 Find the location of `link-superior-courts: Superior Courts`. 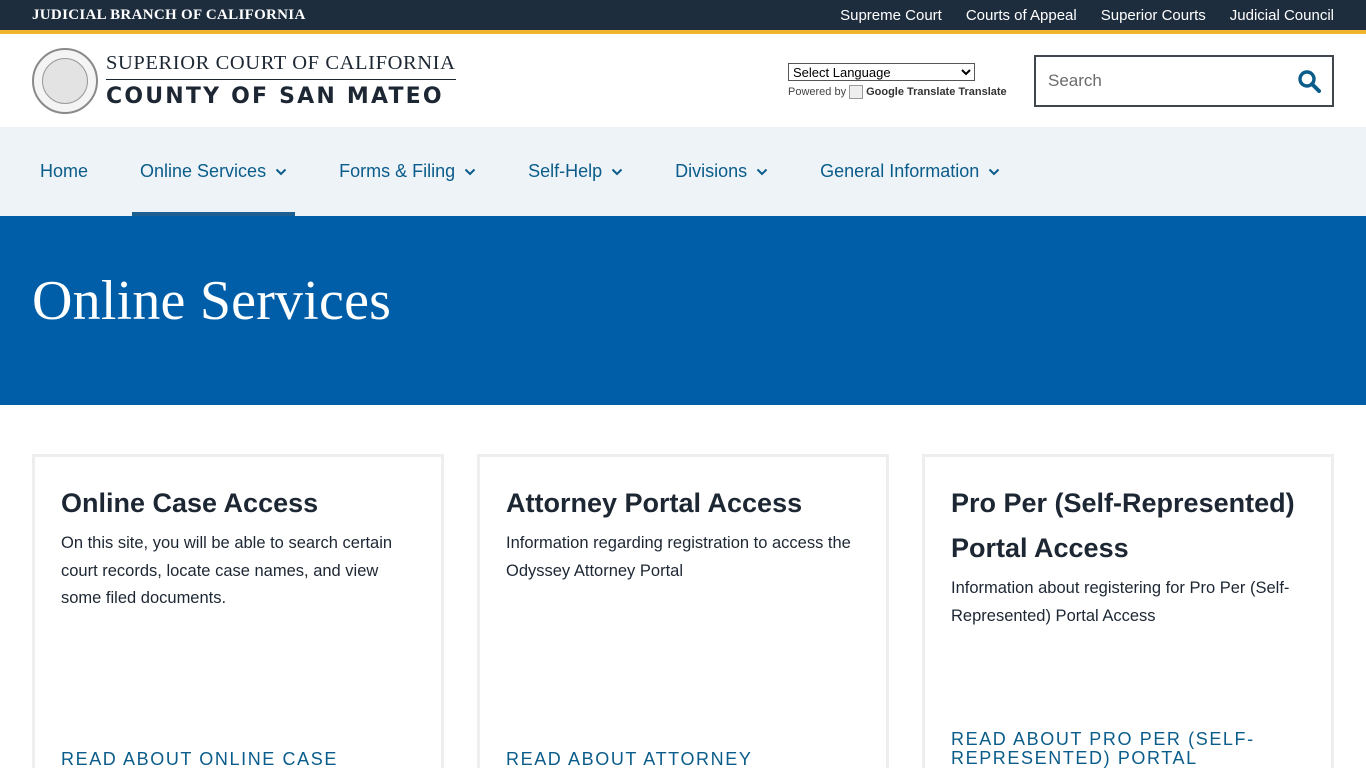

link-superior-courts: Superior Courts is located at coordinates (1153, 15).